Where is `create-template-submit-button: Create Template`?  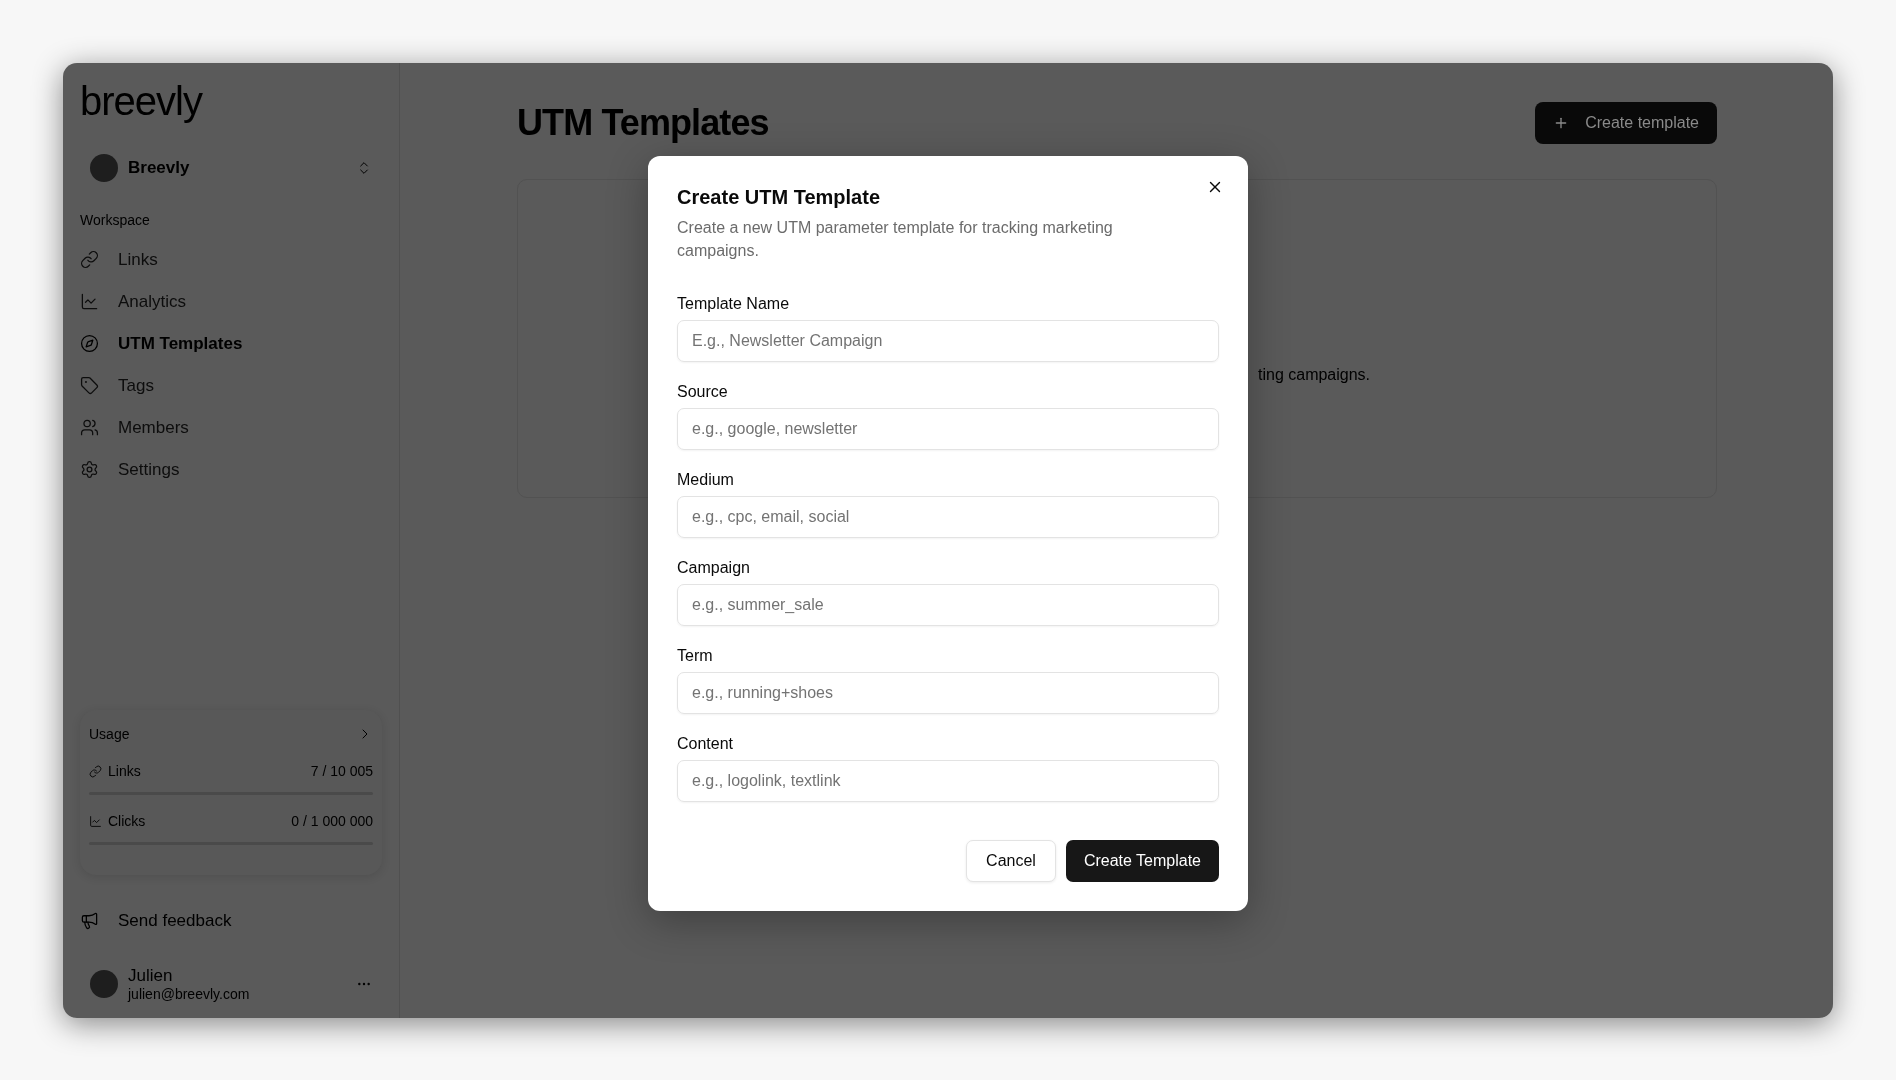 create-template-submit-button: Create Template is located at coordinates (1142, 860).